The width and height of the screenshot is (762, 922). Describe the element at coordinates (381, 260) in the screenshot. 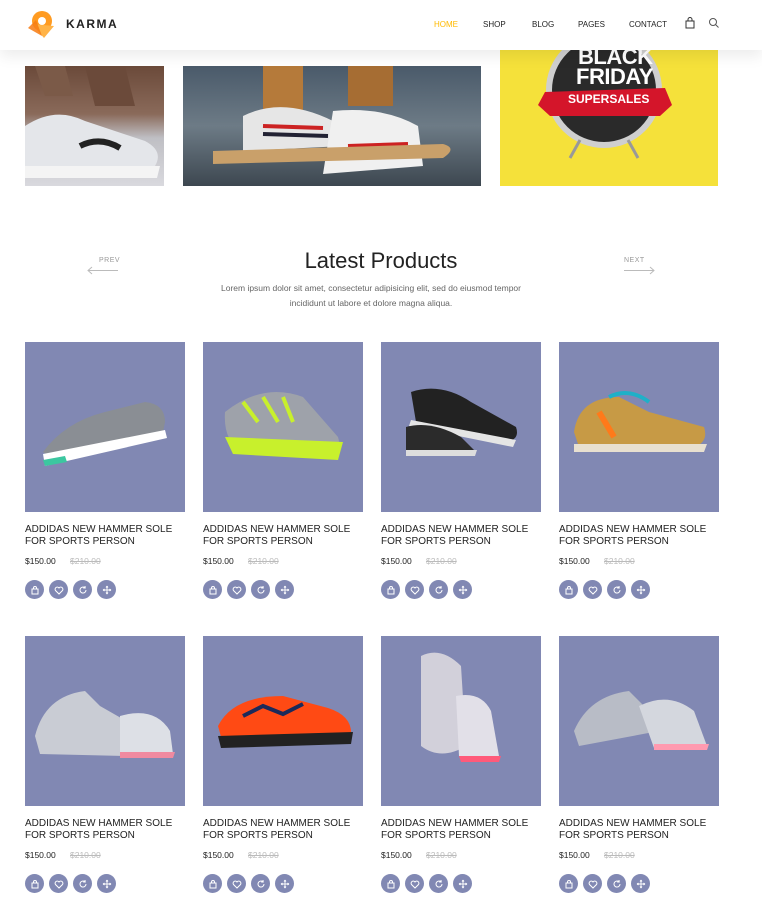

I see `section-title: Latest Products` at that location.